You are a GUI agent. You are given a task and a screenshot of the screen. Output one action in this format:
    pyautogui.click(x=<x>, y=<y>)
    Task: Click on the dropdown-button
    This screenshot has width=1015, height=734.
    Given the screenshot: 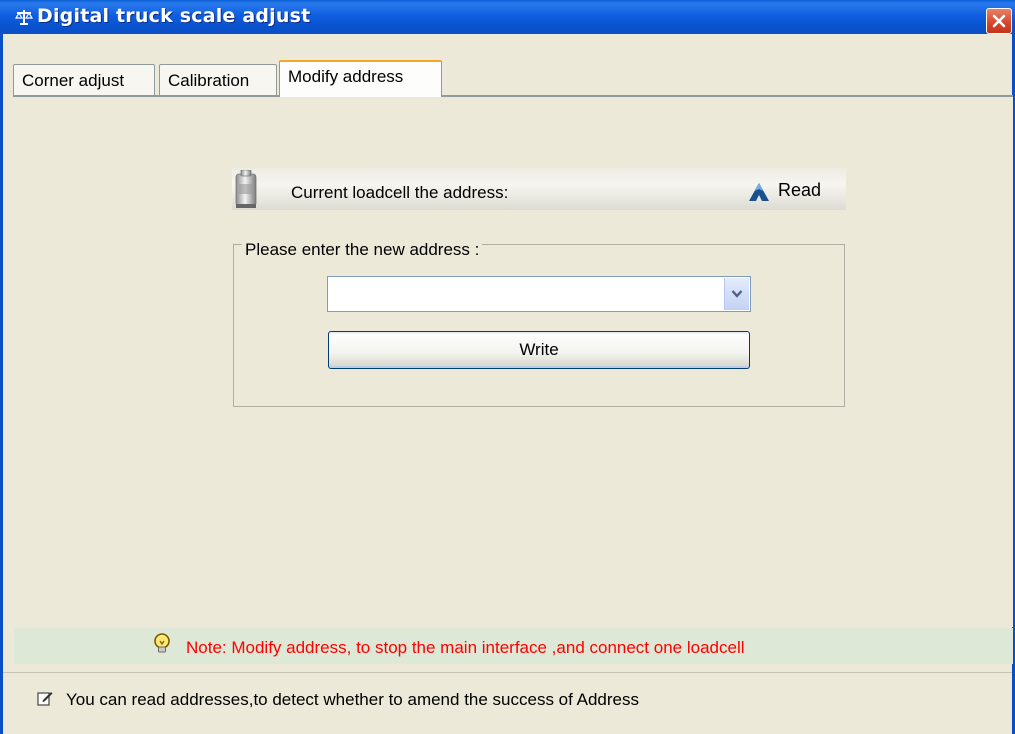 What is the action you would take?
    pyautogui.click(x=736, y=294)
    